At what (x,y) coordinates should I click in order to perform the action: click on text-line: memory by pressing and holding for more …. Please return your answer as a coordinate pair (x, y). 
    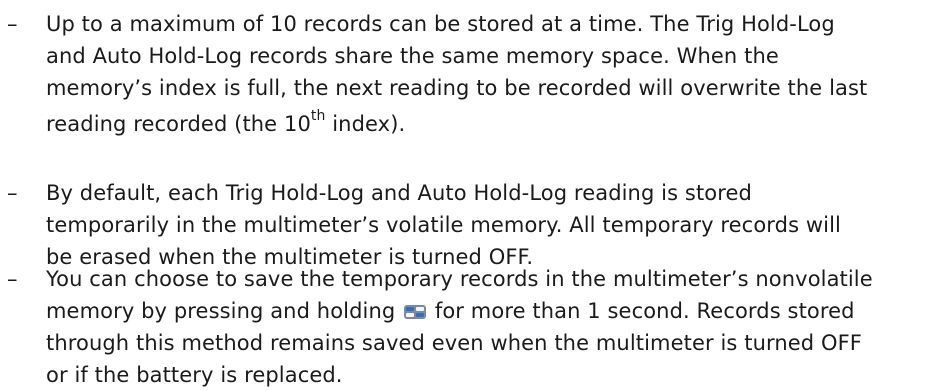
    Looking at the image, I should click on (495, 311).